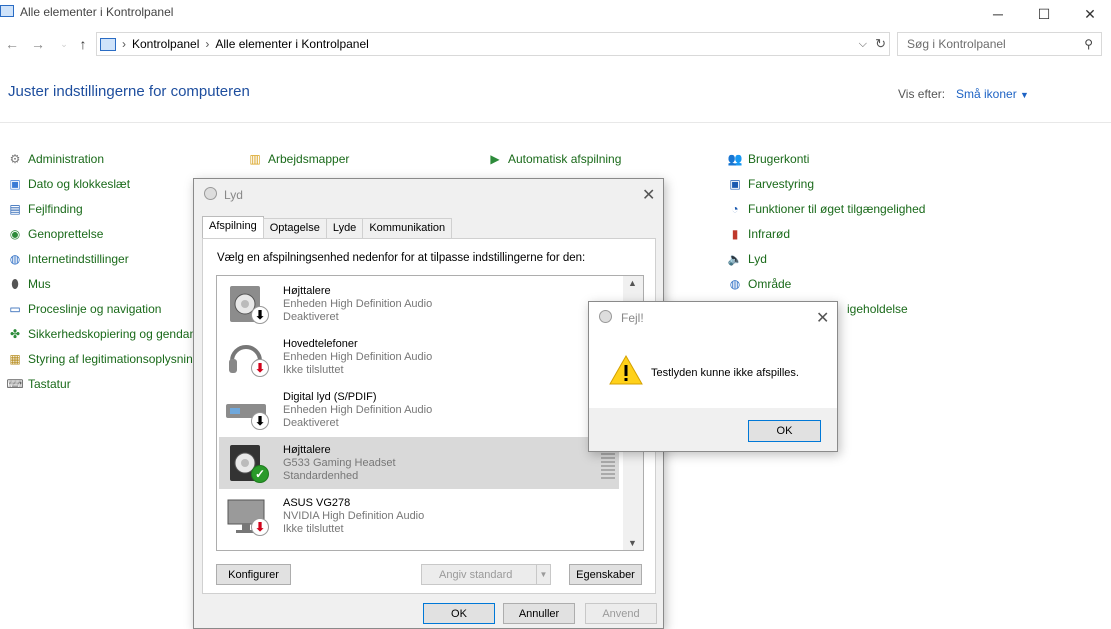 The image size is (1111, 629). Describe the element at coordinates (632, 543) in the screenshot. I see `scroll-down-icon: ▼` at that location.